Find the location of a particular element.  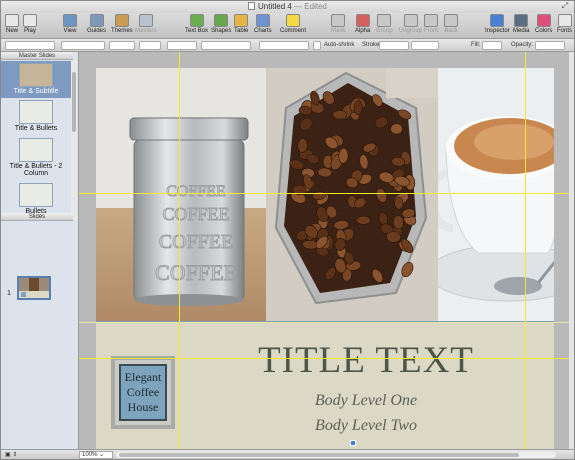

masters-label: Masters is located at coordinates (146, 31).